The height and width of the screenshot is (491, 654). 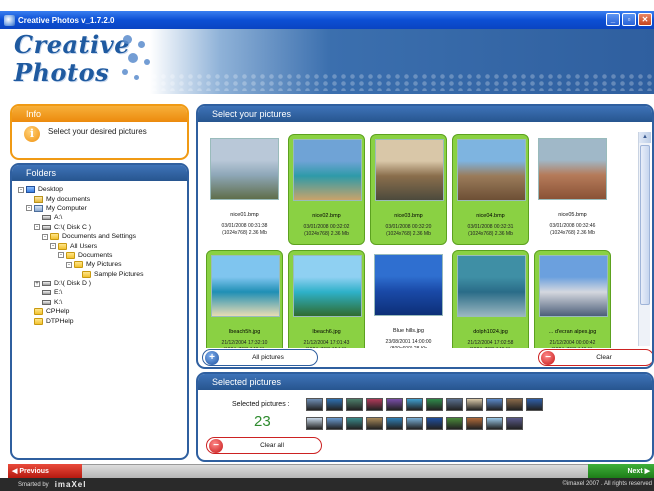 What do you see at coordinates (490, 216) in the screenshot?
I see `picture-filename: nice04.bmp` at bounding box center [490, 216].